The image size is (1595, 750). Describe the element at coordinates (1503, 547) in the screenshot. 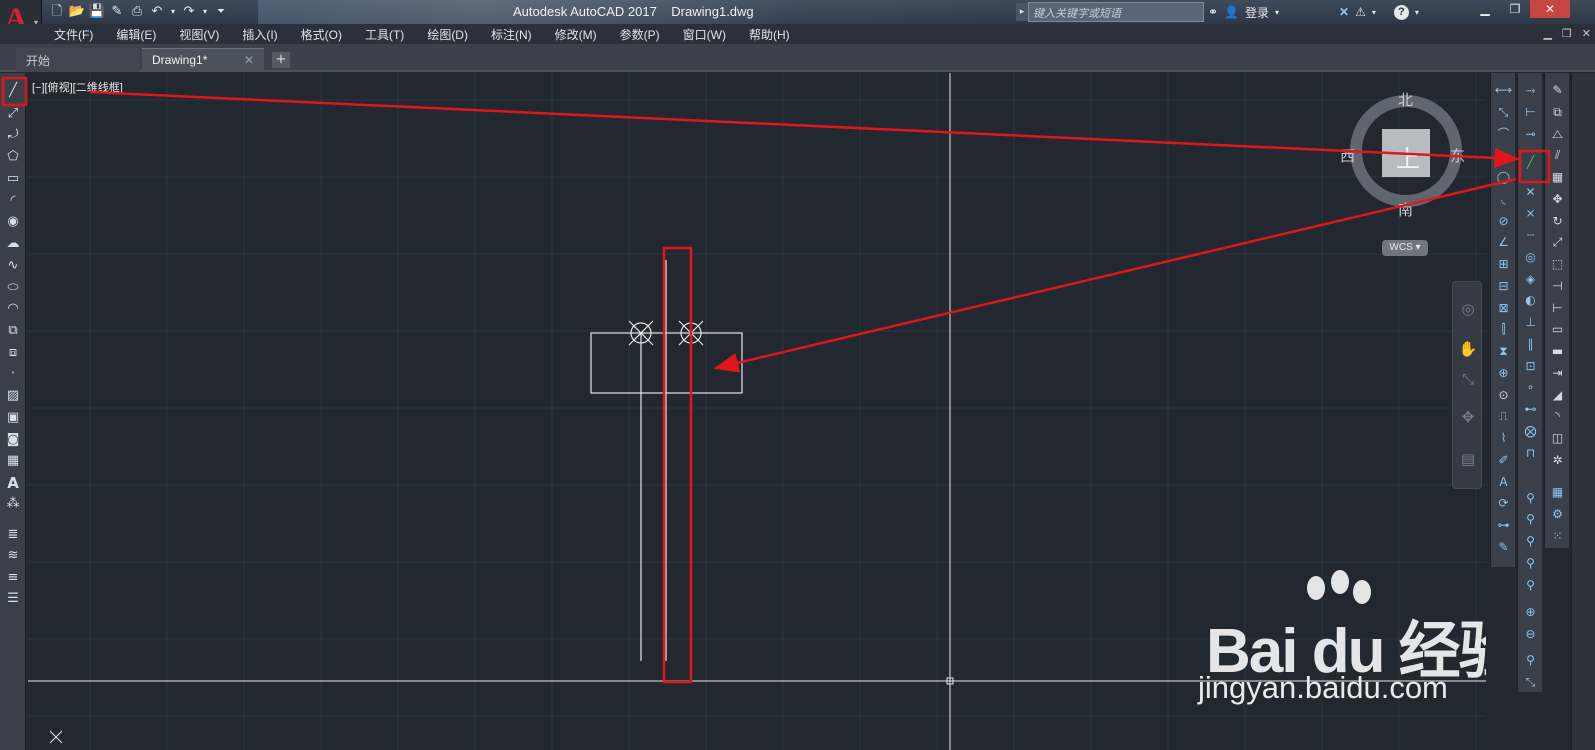

I see `override-icon: ✎` at that location.